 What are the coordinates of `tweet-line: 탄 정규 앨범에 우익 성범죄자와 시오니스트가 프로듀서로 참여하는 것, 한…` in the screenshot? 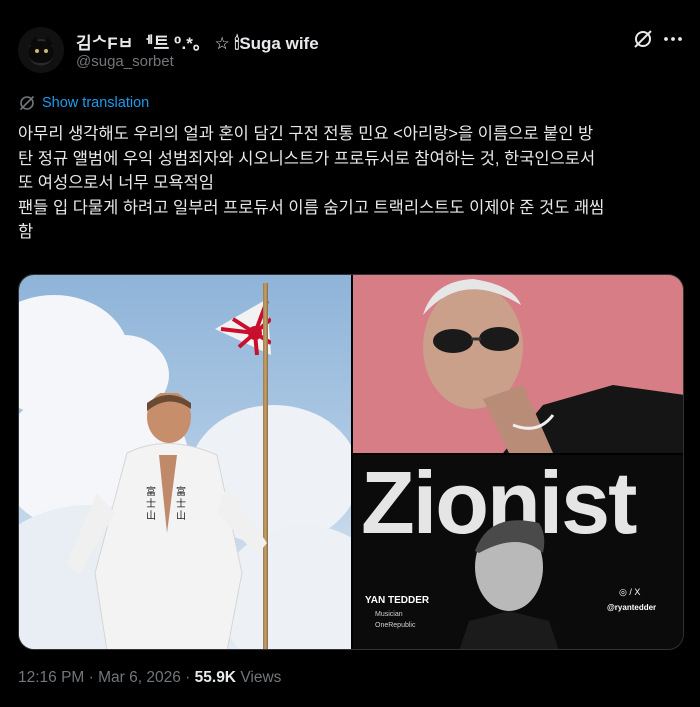 It's located at (307, 158).